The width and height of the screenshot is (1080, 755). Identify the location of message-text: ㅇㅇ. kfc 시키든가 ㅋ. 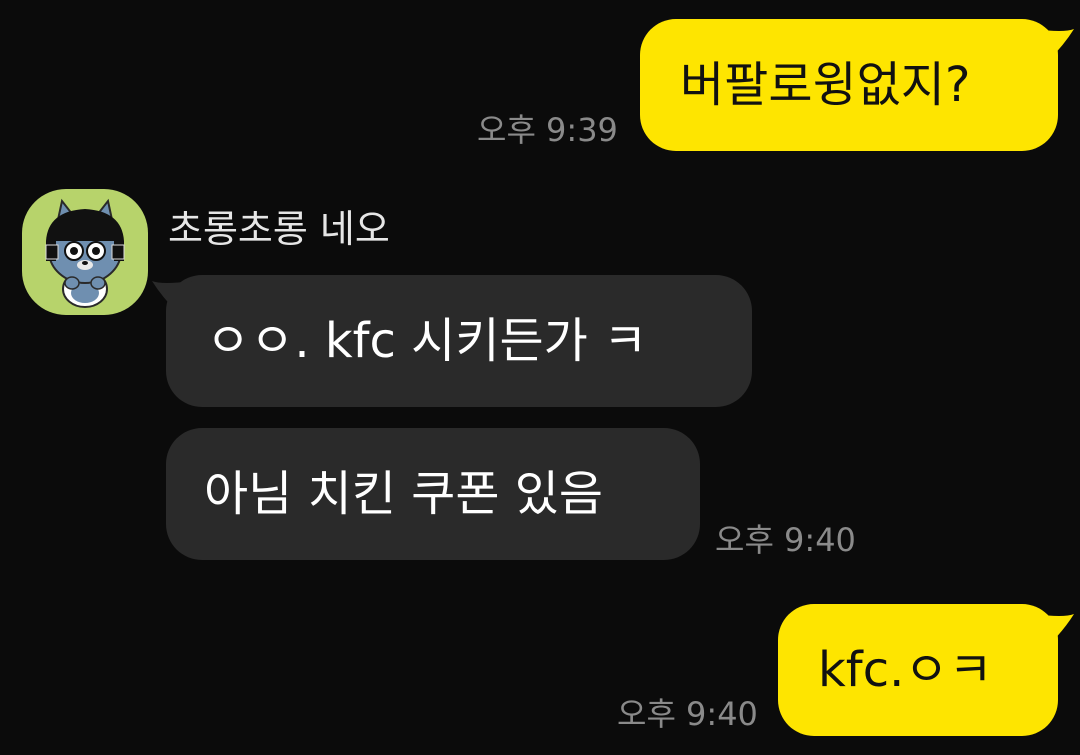
(427, 341).